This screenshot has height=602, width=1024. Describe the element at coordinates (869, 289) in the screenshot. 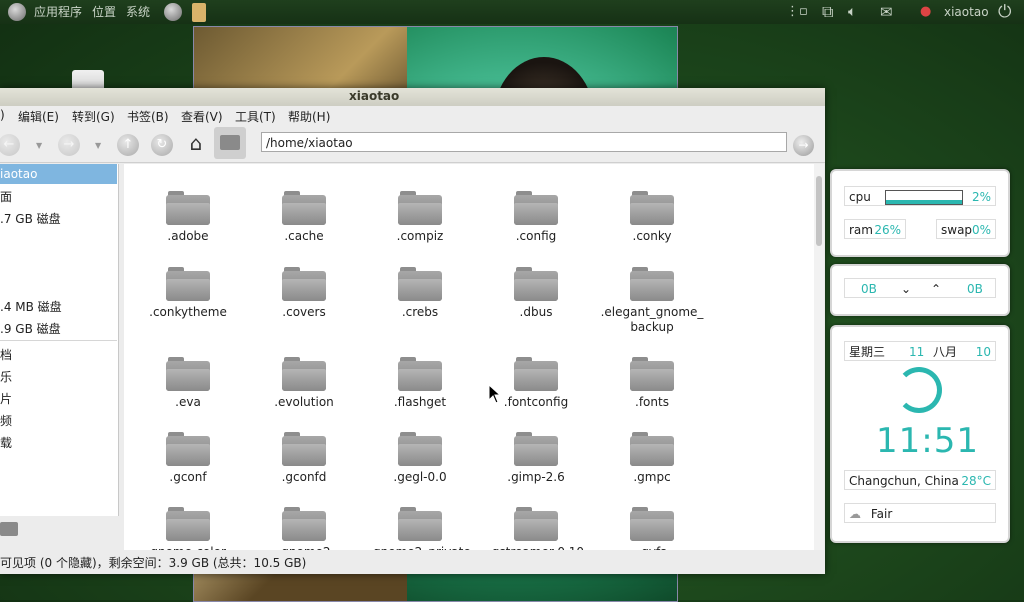

I see `download-value: 0B` at that location.